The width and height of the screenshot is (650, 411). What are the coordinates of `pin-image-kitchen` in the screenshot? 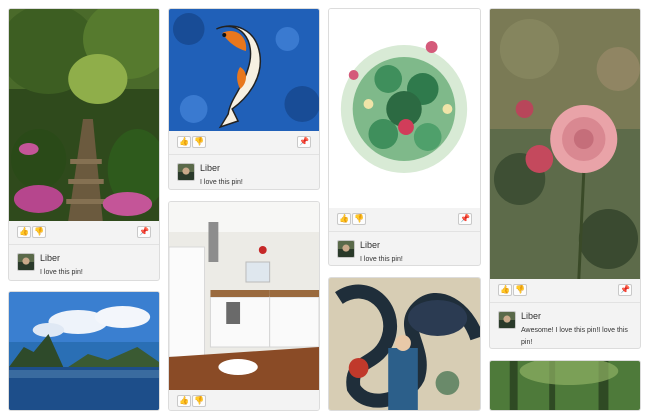 It's located at (244, 296).